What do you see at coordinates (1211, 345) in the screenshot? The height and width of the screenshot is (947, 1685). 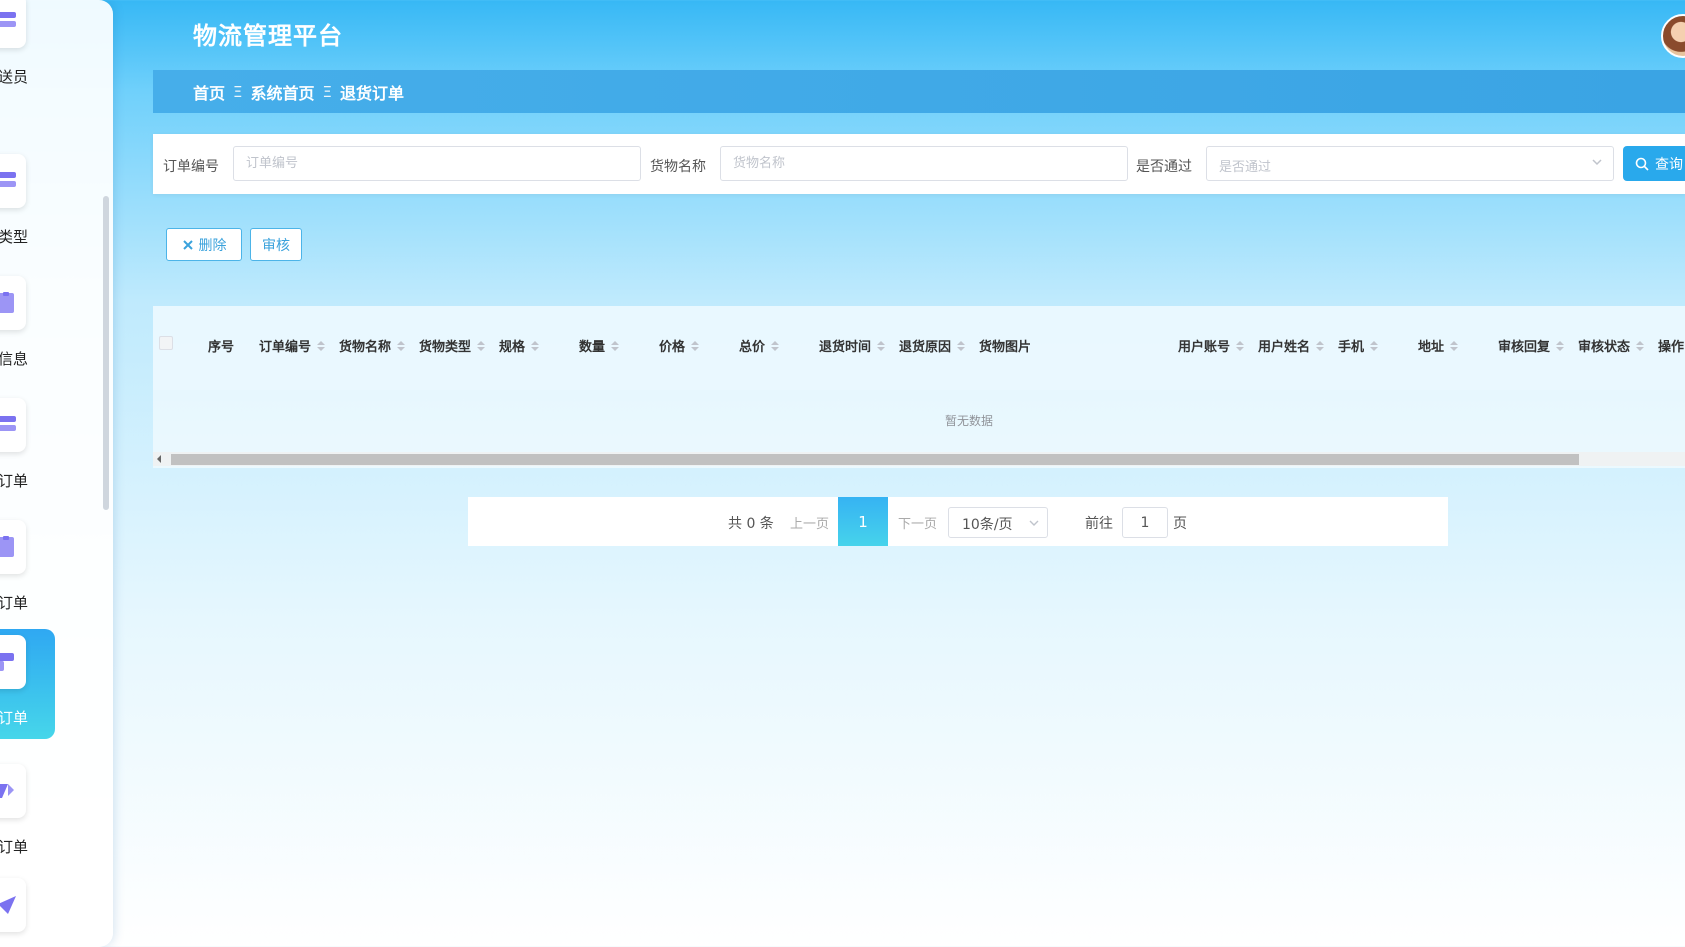 I see `column-header: 用户账号` at bounding box center [1211, 345].